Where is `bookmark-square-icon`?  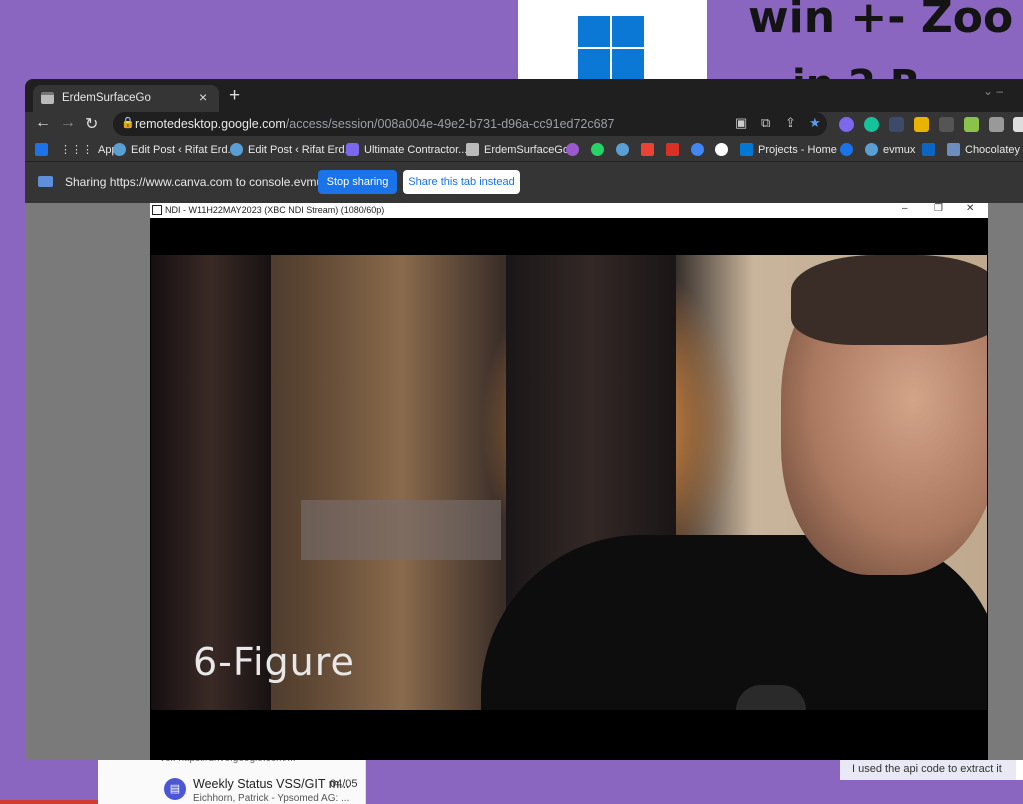
bookmark-square-icon is located at coordinates (41, 149).